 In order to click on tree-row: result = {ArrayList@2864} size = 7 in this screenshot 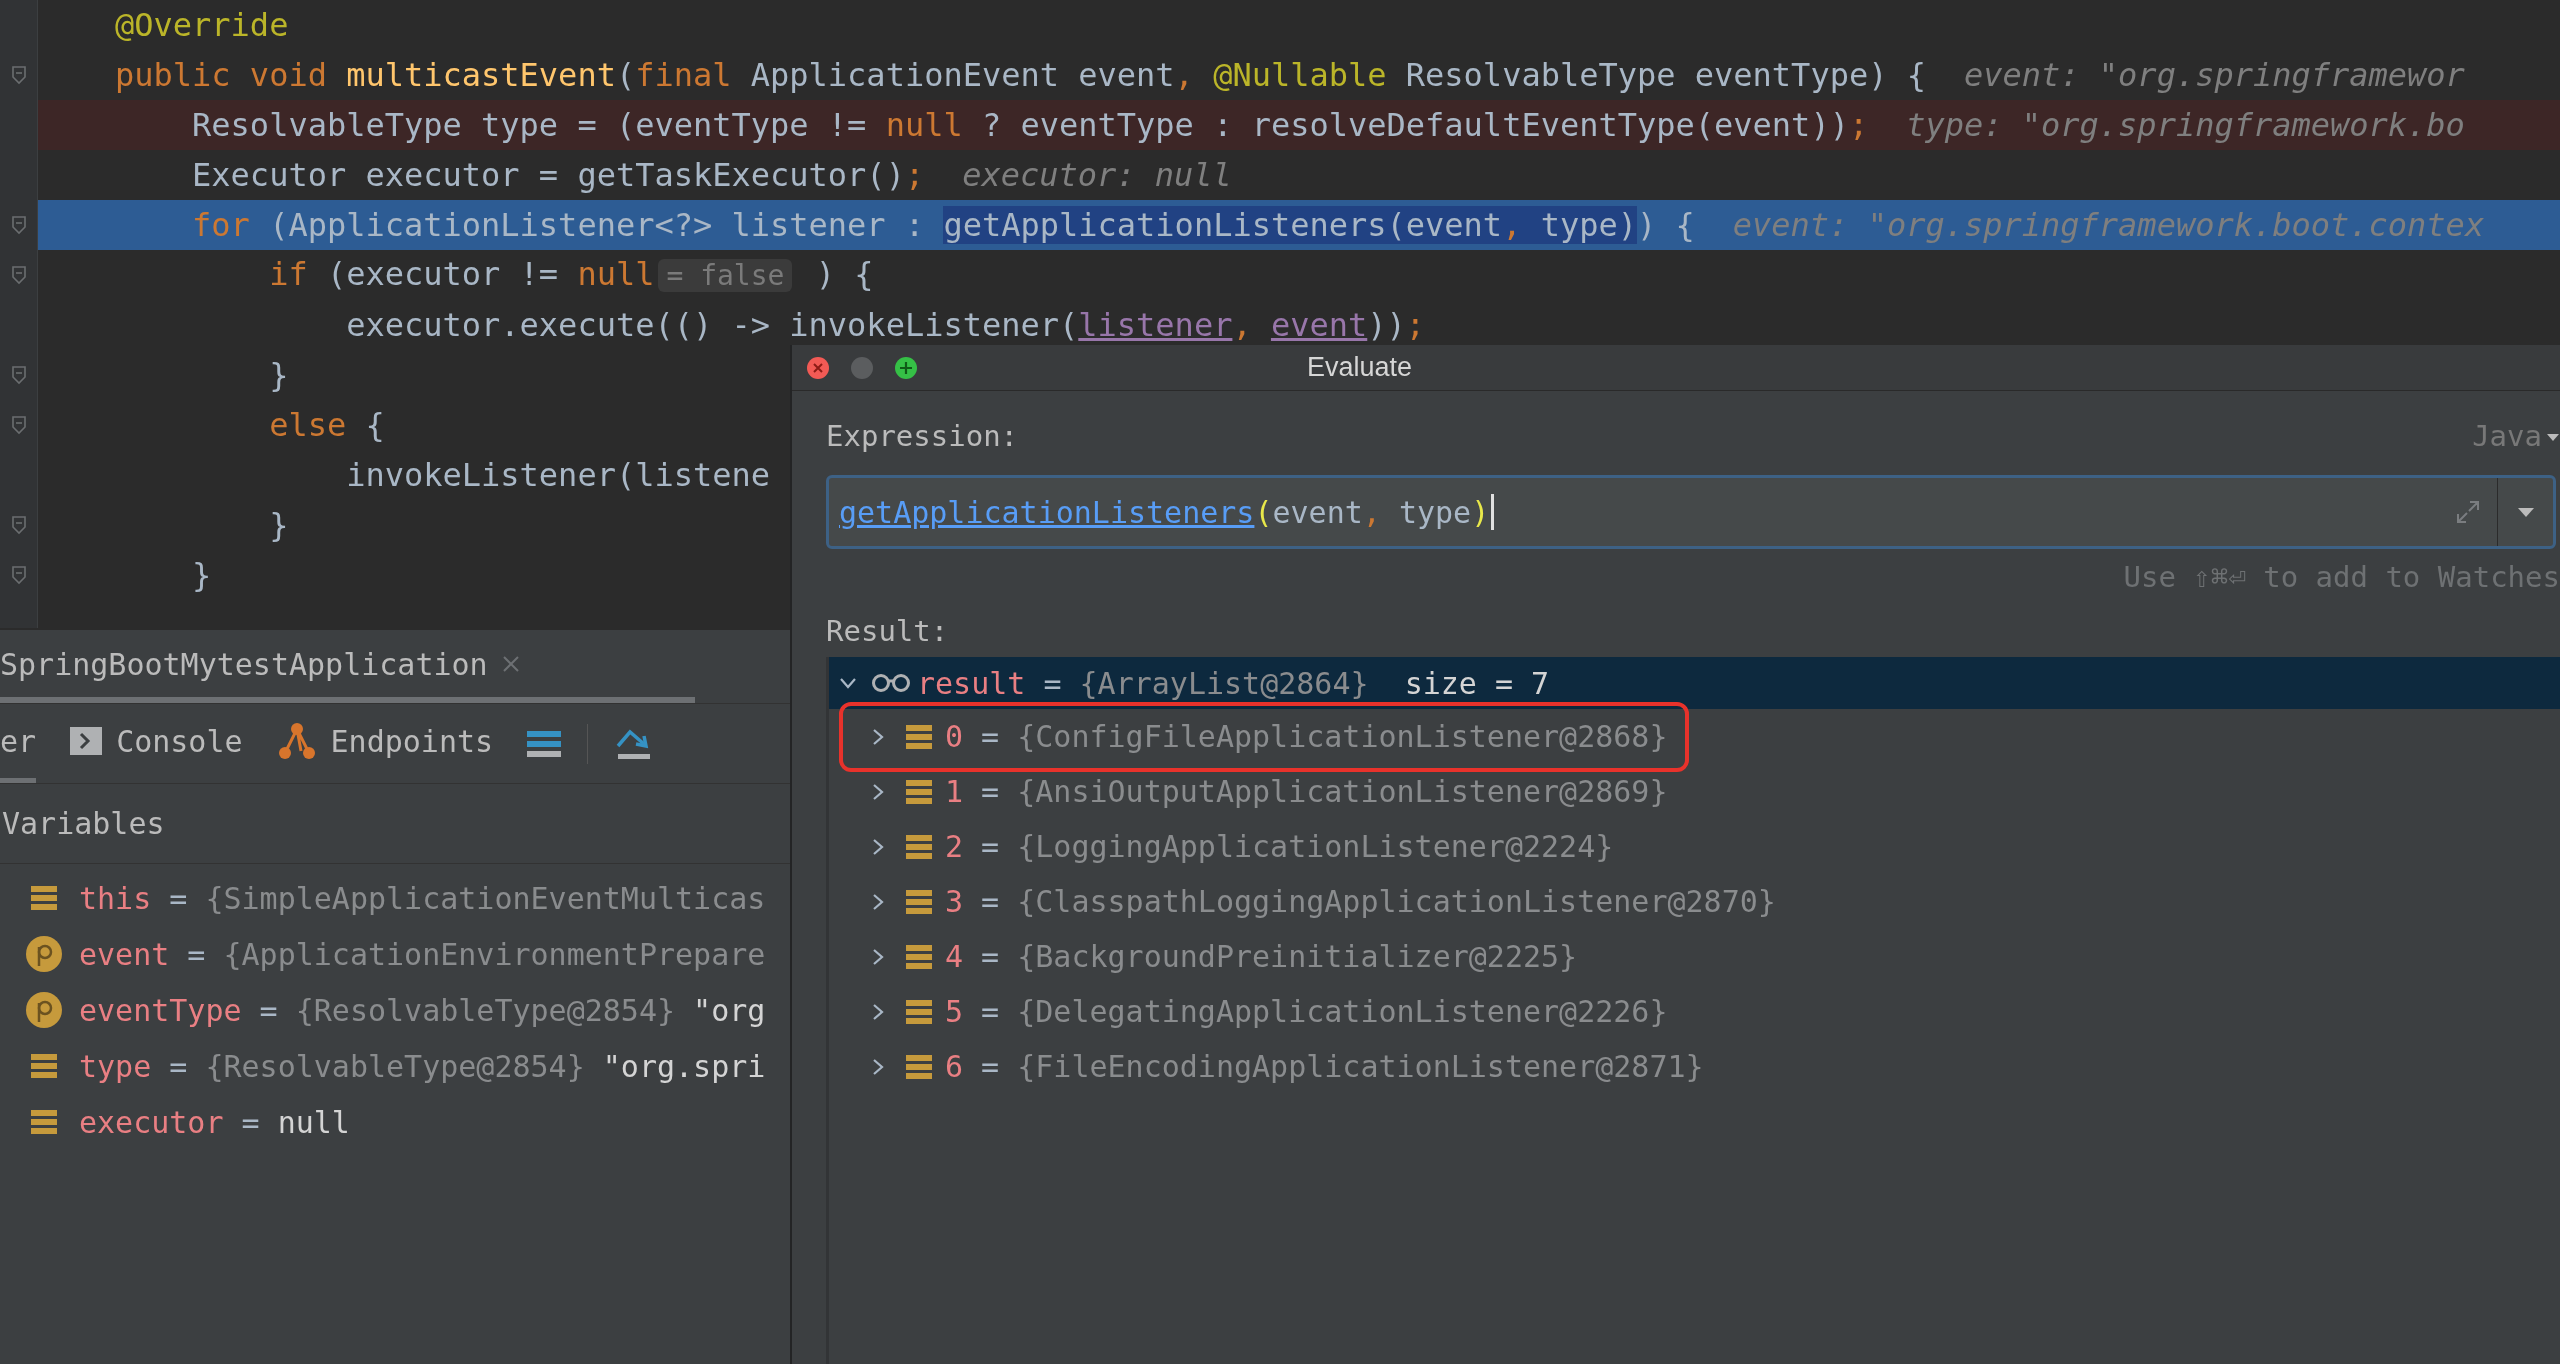, I will do `click(1694, 683)`.